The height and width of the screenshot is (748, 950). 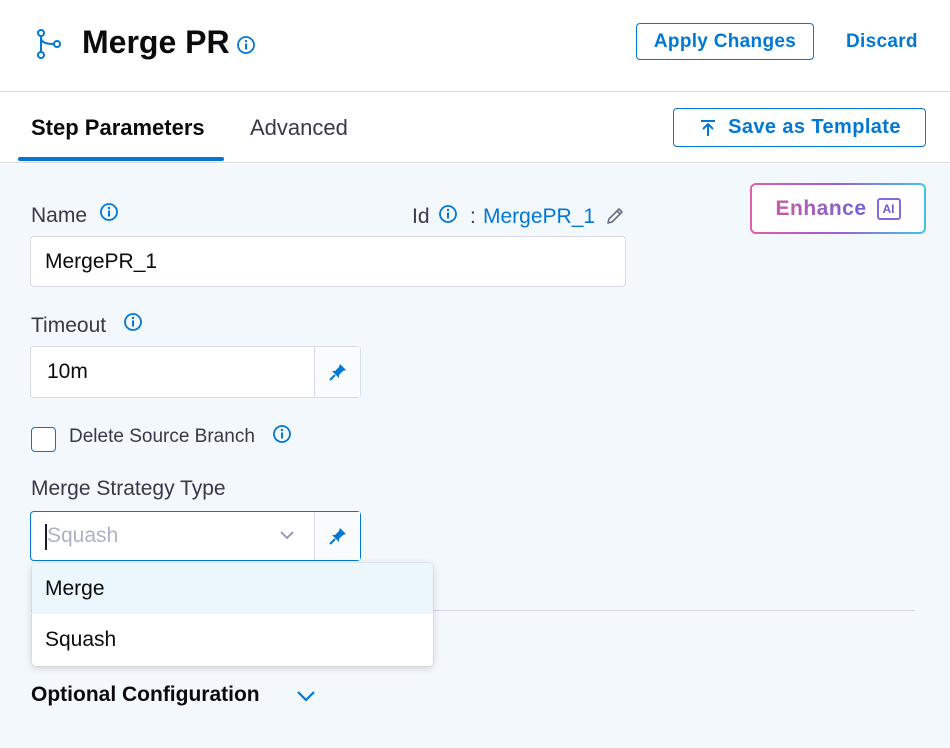 I want to click on merge-strategy-label: Merge Strategy Type, so click(x=128, y=488).